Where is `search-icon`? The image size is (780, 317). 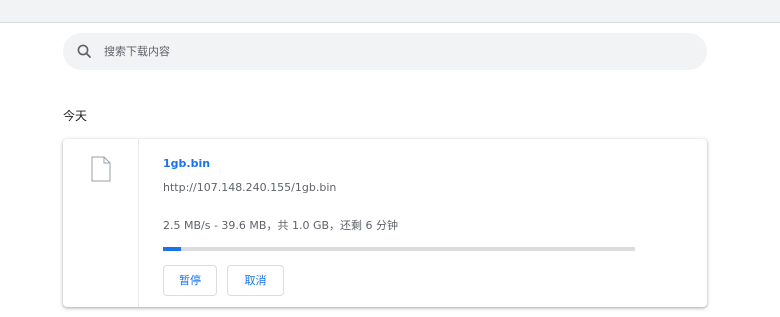 search-icon is located at coordinates (84, 51).